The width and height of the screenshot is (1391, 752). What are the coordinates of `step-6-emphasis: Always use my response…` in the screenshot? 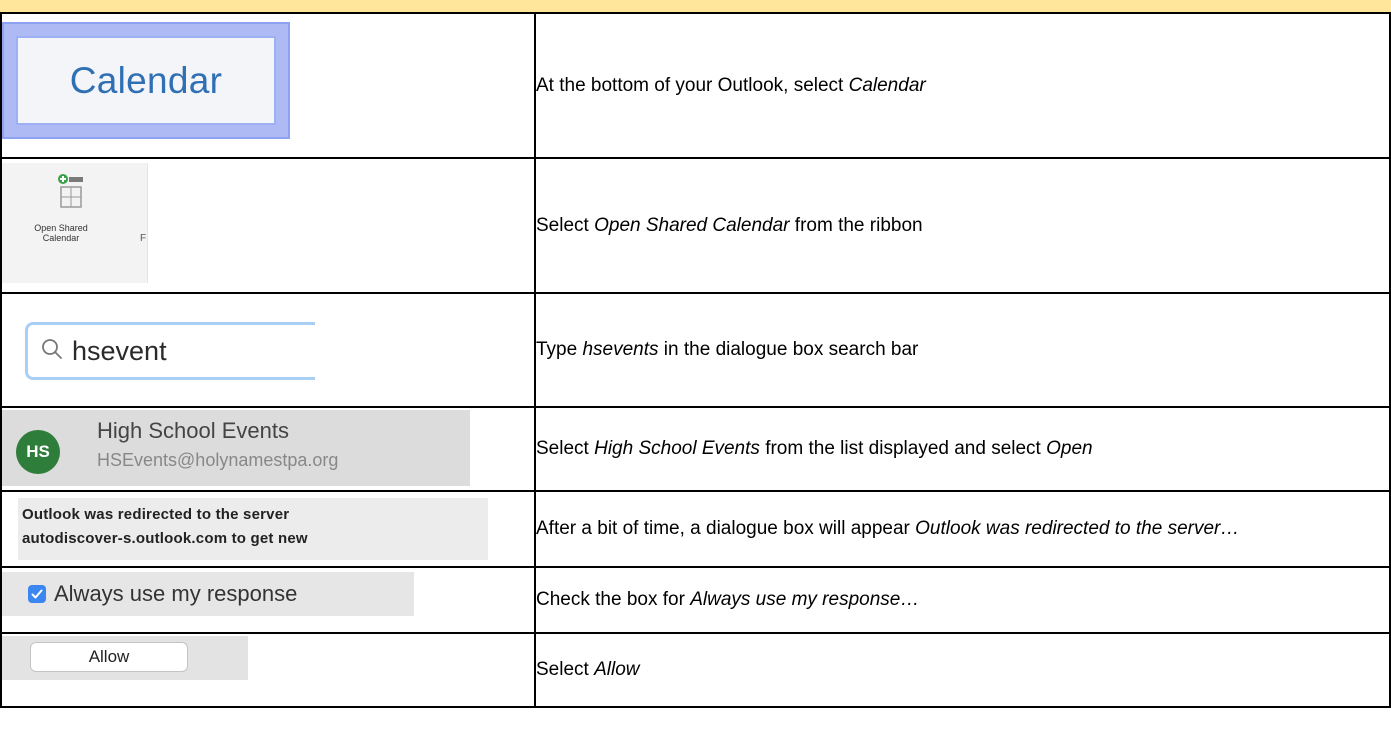 It's located at (805, 599).